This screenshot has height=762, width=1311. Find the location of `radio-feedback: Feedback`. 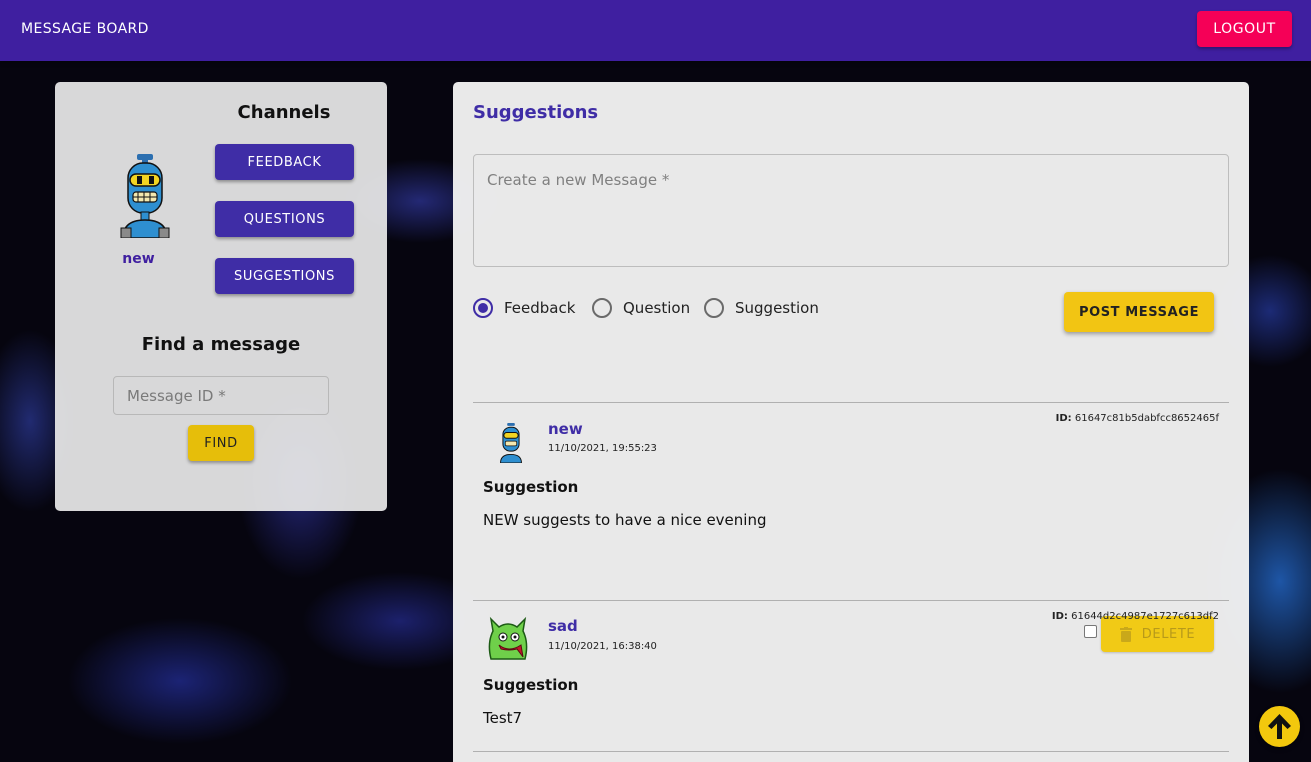

radio-feedback: Feedback is located at coordinates (524, 308).